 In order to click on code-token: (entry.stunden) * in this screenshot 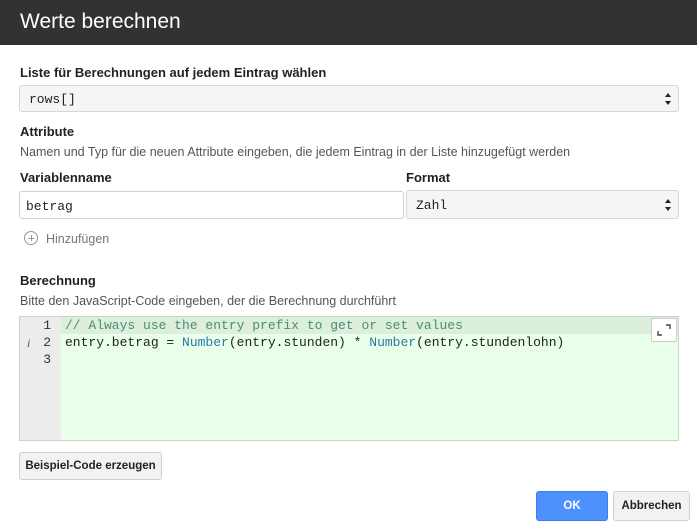, I will do `click(299, 342)`.